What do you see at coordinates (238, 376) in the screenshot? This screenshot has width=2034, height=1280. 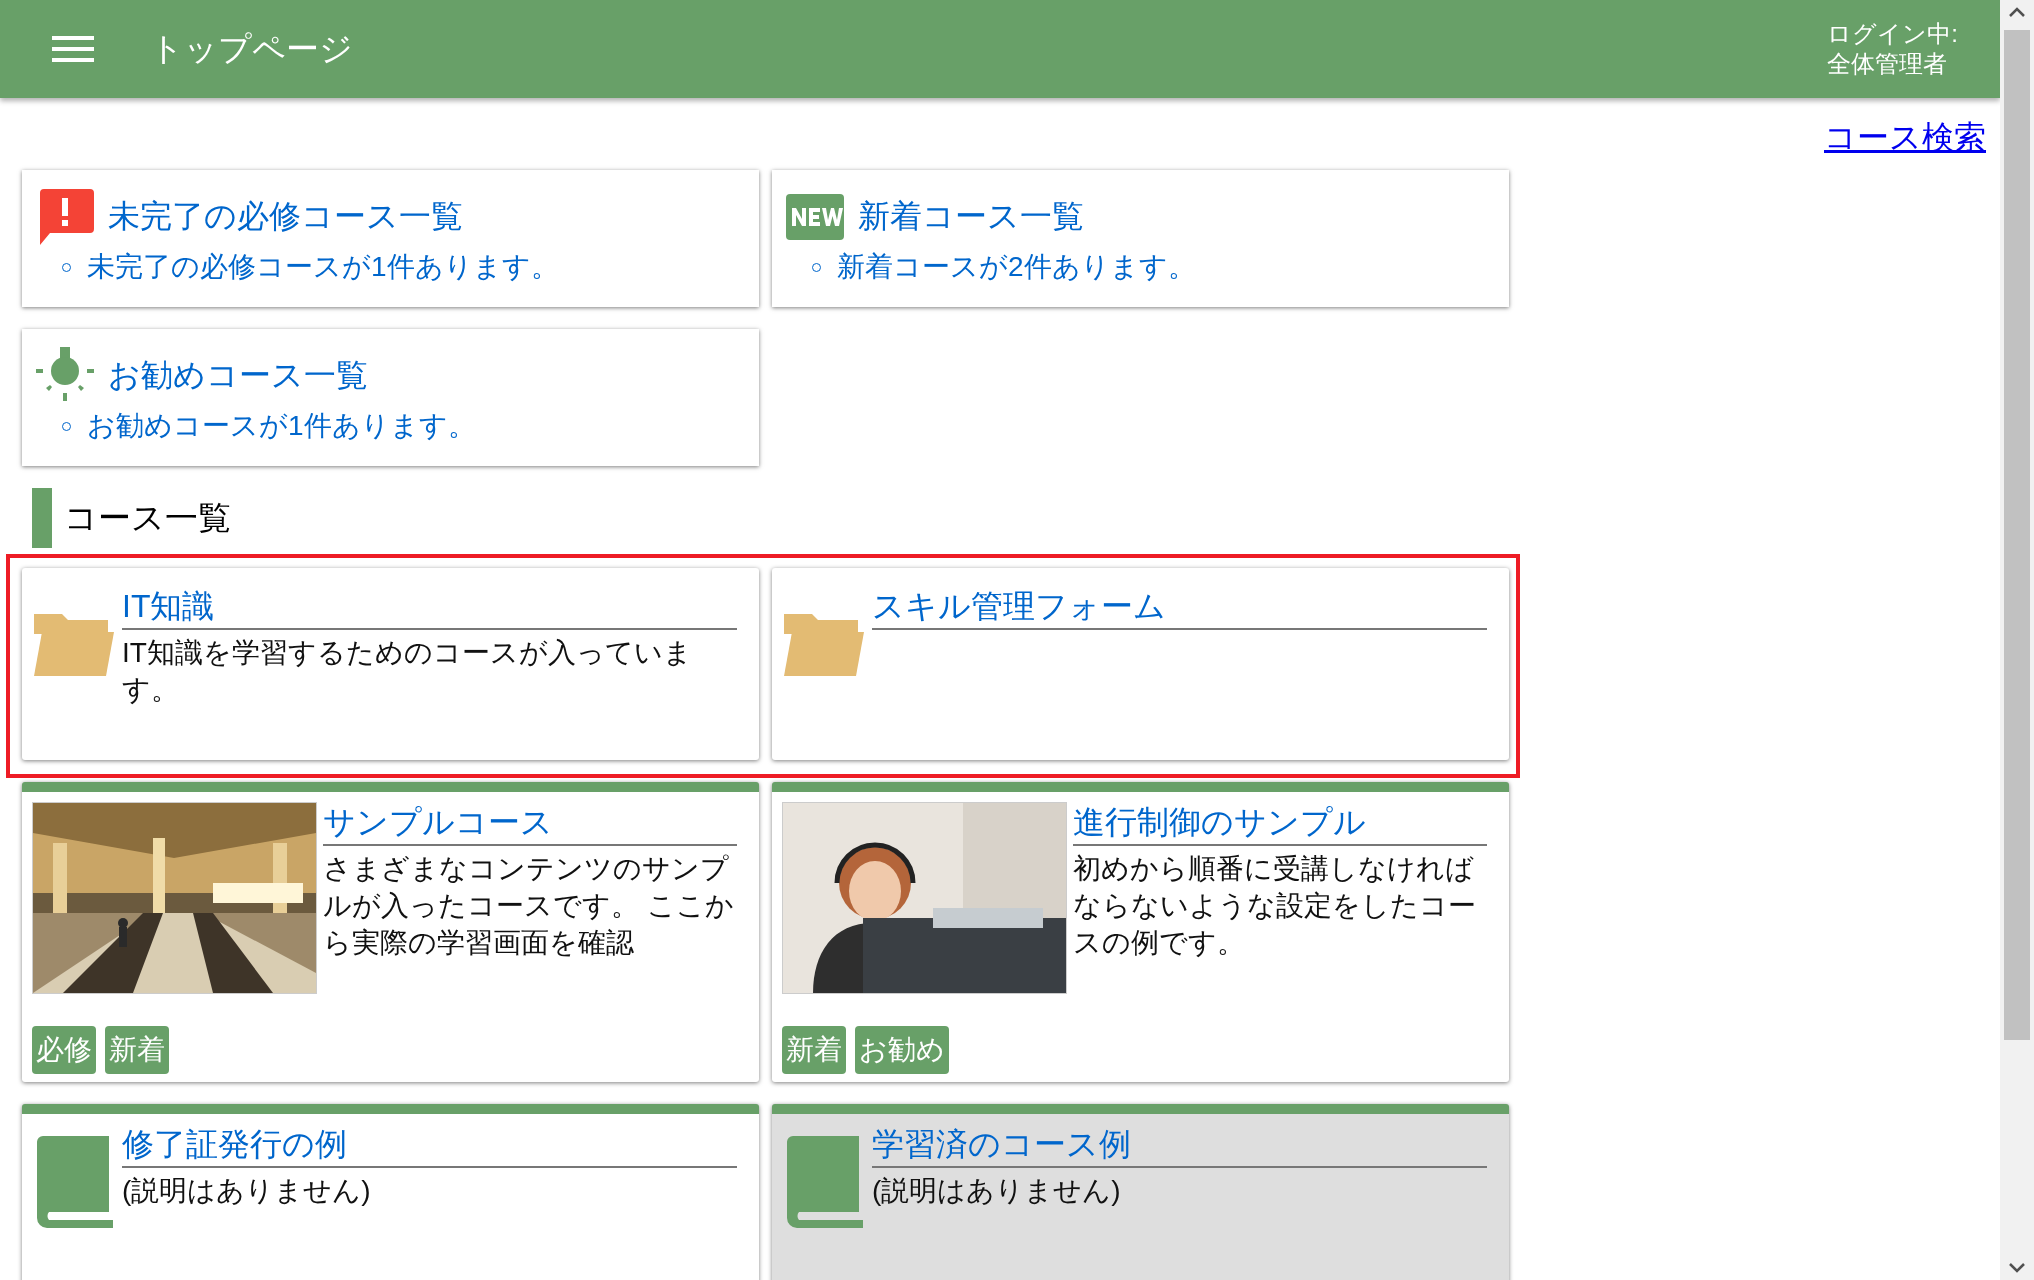 I see `summary-title-link: お勧めコース一覧` at bounding box center [238, 376].